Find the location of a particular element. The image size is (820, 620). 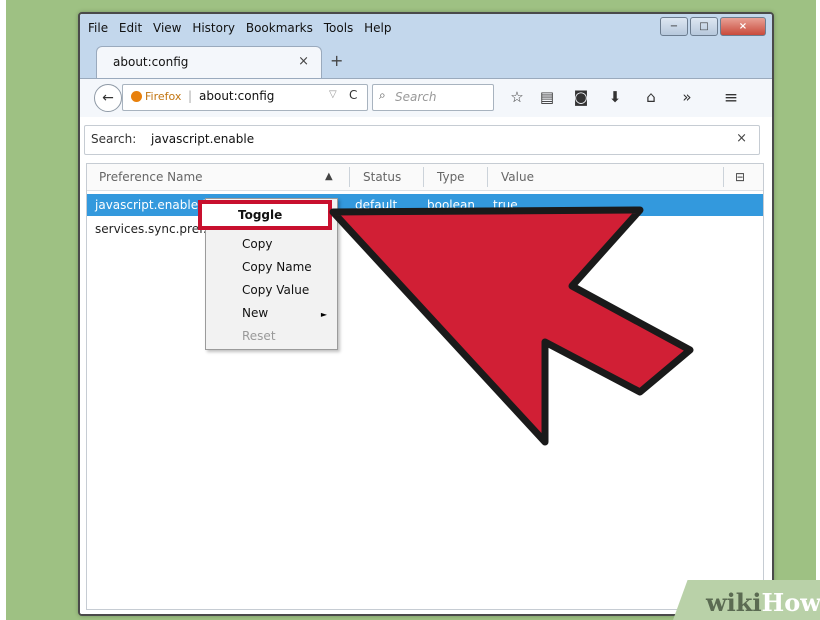

watermark-wiki: wiki is located at coordinates (734, 602).